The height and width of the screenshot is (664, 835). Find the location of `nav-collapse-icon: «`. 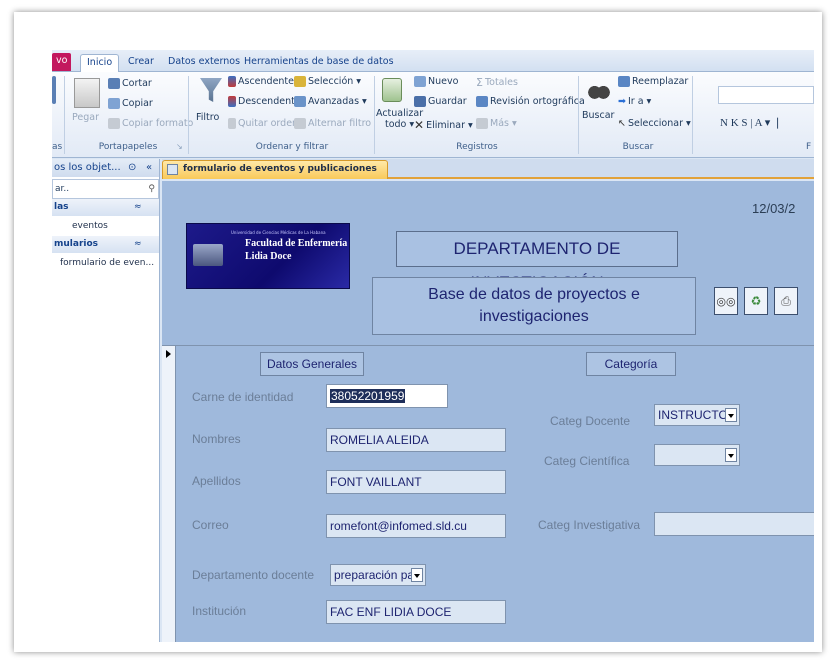

nav-collapse-icon: « is located at coordinates (149, 168).